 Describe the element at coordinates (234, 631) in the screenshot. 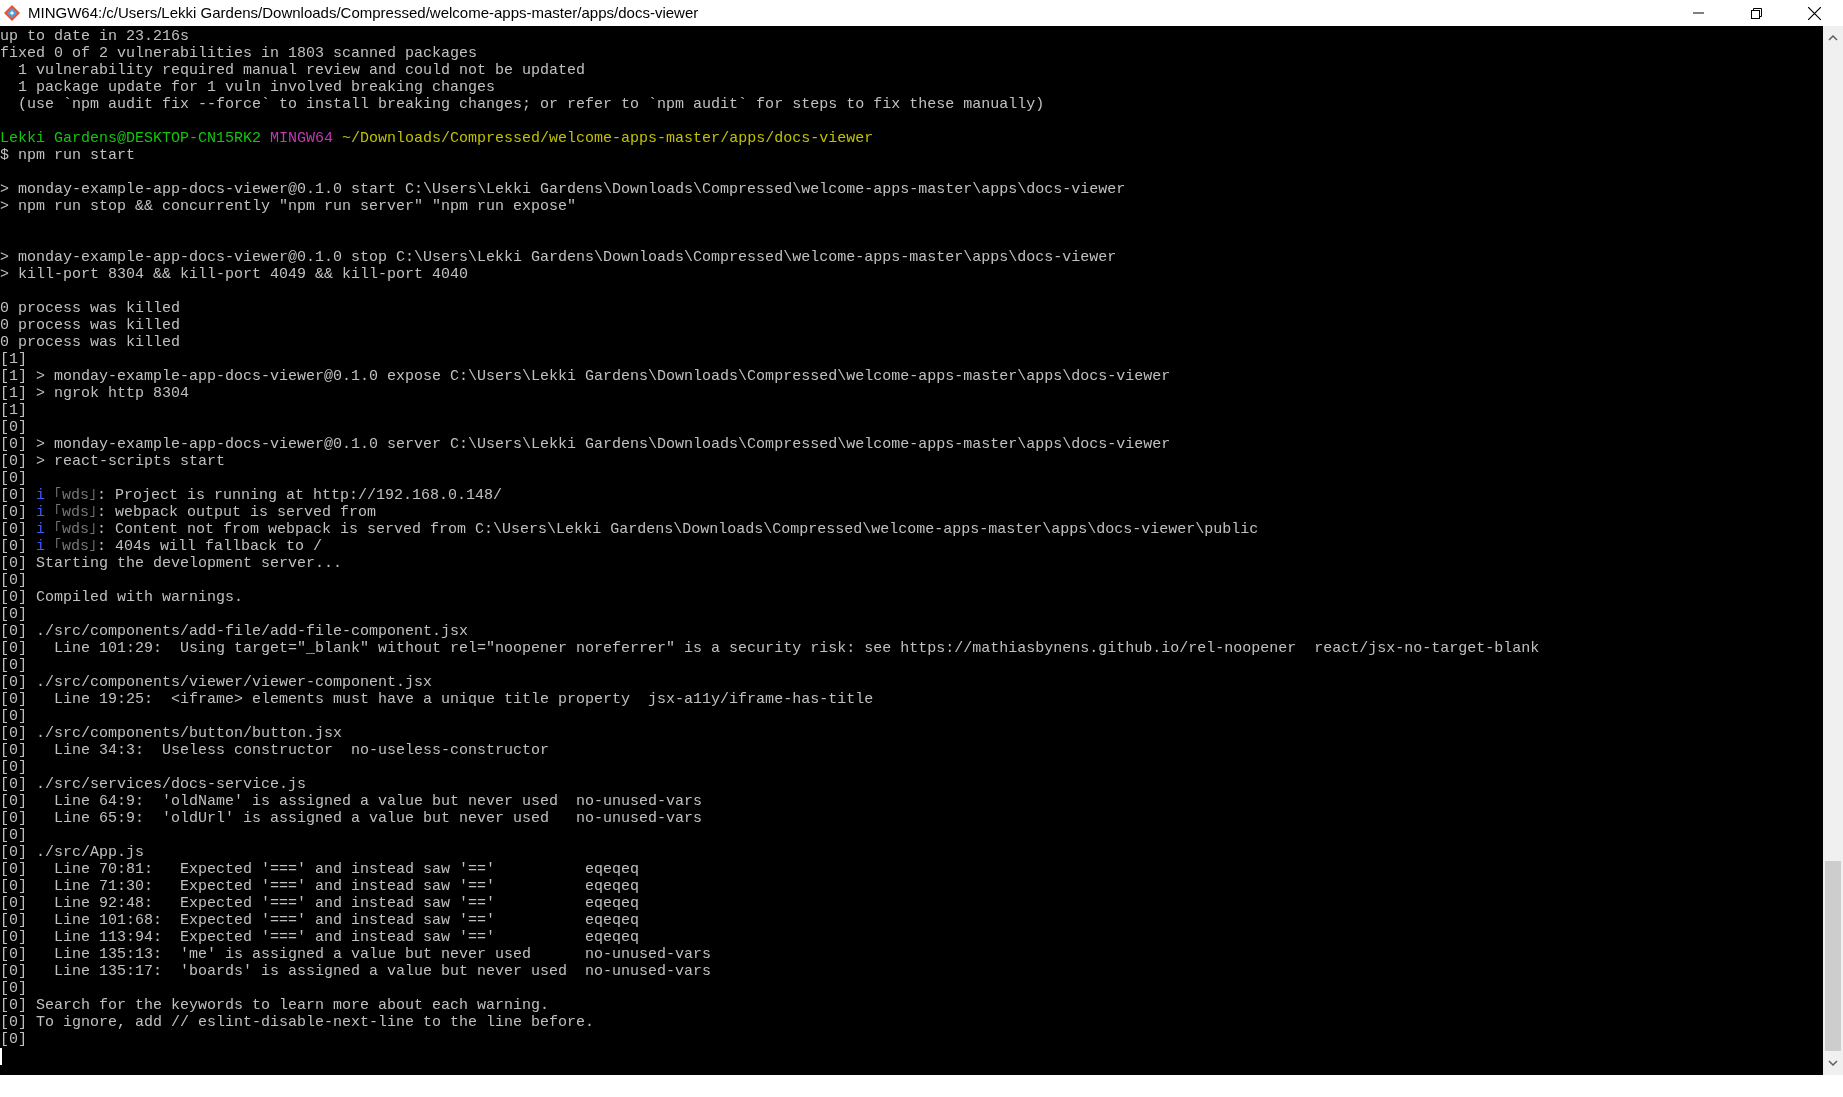

I see `terminal-line: [0] ./src/components/add-file/add-file-component.jsx` at that location.